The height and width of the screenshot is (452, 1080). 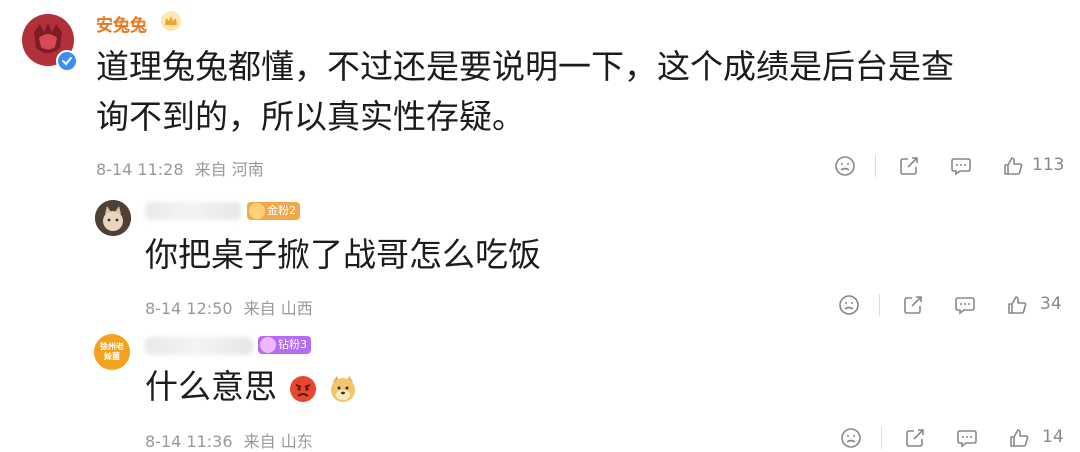 I want to click on location: 来自 河南, so click(x=229, y=169).